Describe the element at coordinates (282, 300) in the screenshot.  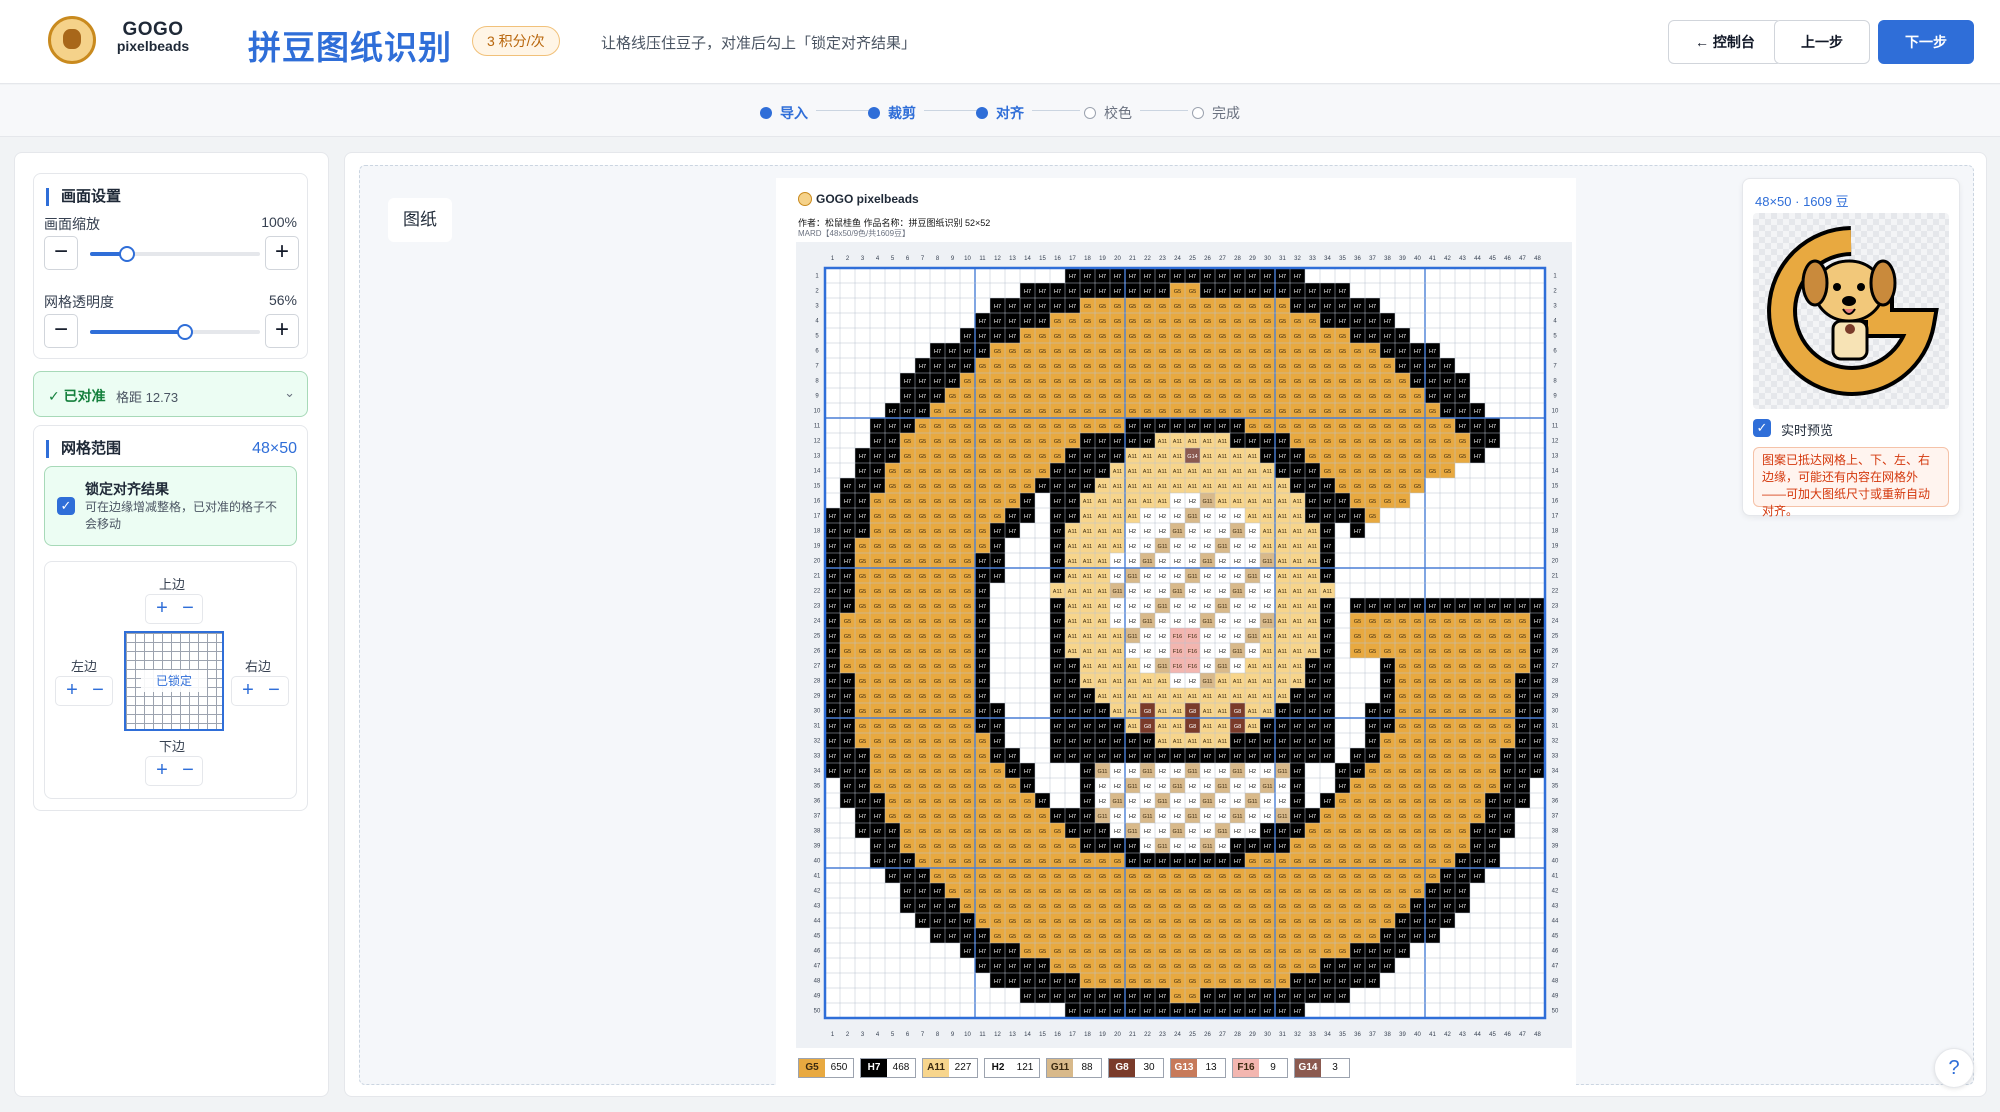
I see `grid-opacity-value: 56%` at that location.